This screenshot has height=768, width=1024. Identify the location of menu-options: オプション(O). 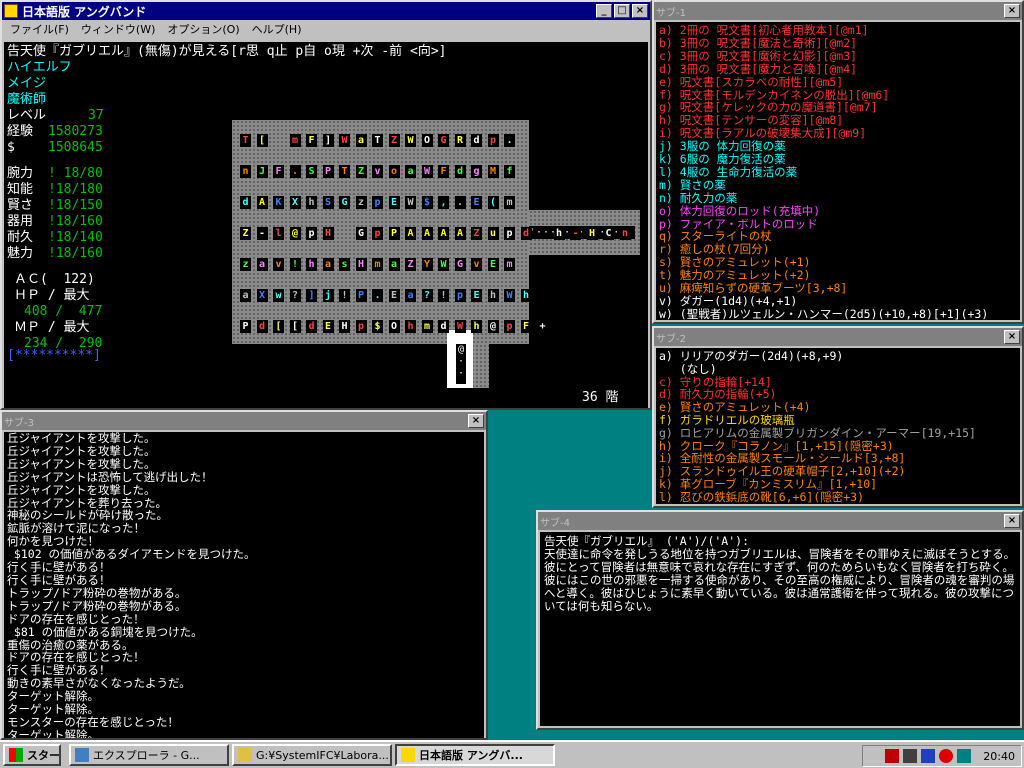
(203, 29).